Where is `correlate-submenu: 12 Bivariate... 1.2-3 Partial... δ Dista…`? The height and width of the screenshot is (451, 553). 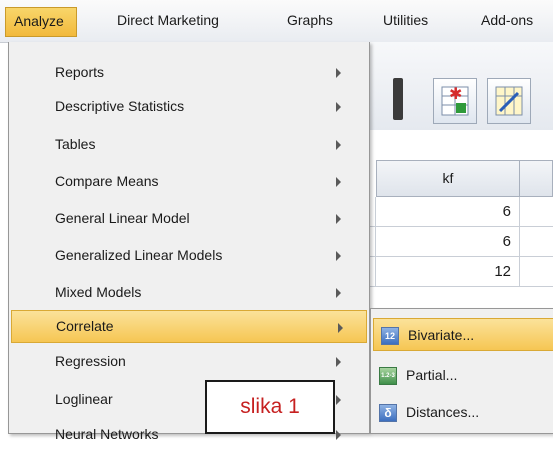 correlate-submenu: 12 Bivariate... 1.2-3 Partial... δ Dista… is located at coordinates (461, 371).